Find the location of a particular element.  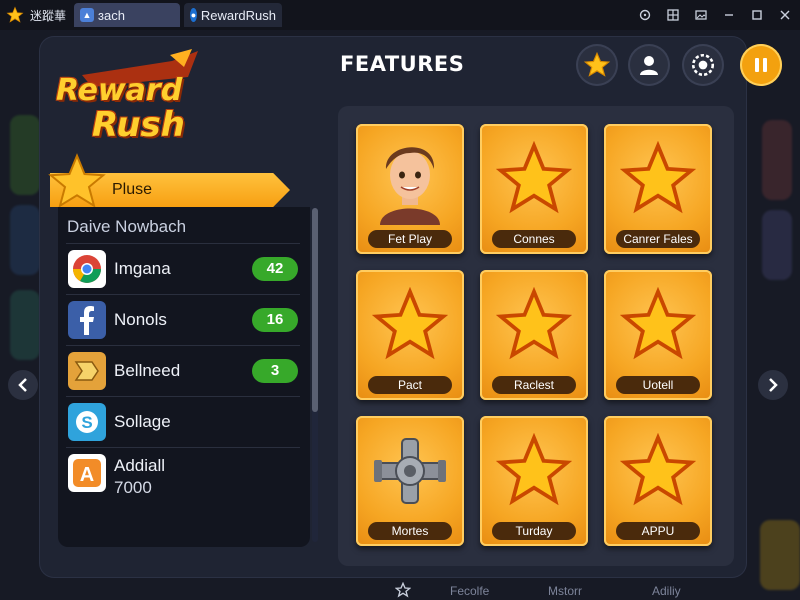

list-item: Imgana 42 is located at coordinates (183, 268).